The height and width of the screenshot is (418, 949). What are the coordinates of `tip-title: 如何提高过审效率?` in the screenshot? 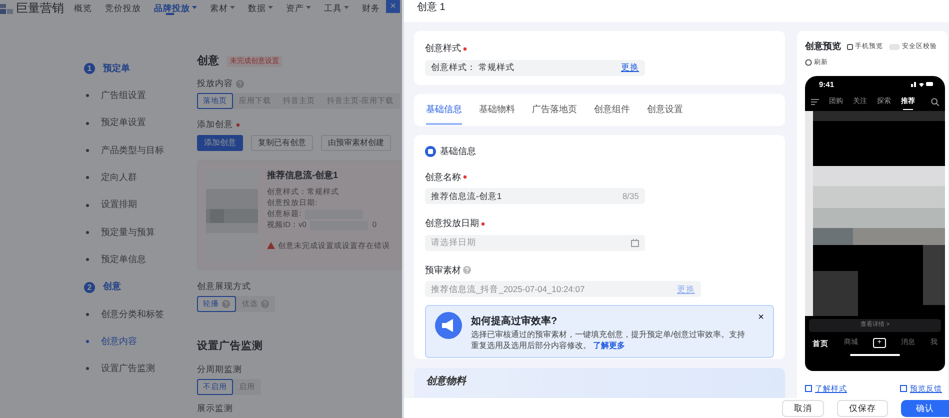 It's located at (514, 322).